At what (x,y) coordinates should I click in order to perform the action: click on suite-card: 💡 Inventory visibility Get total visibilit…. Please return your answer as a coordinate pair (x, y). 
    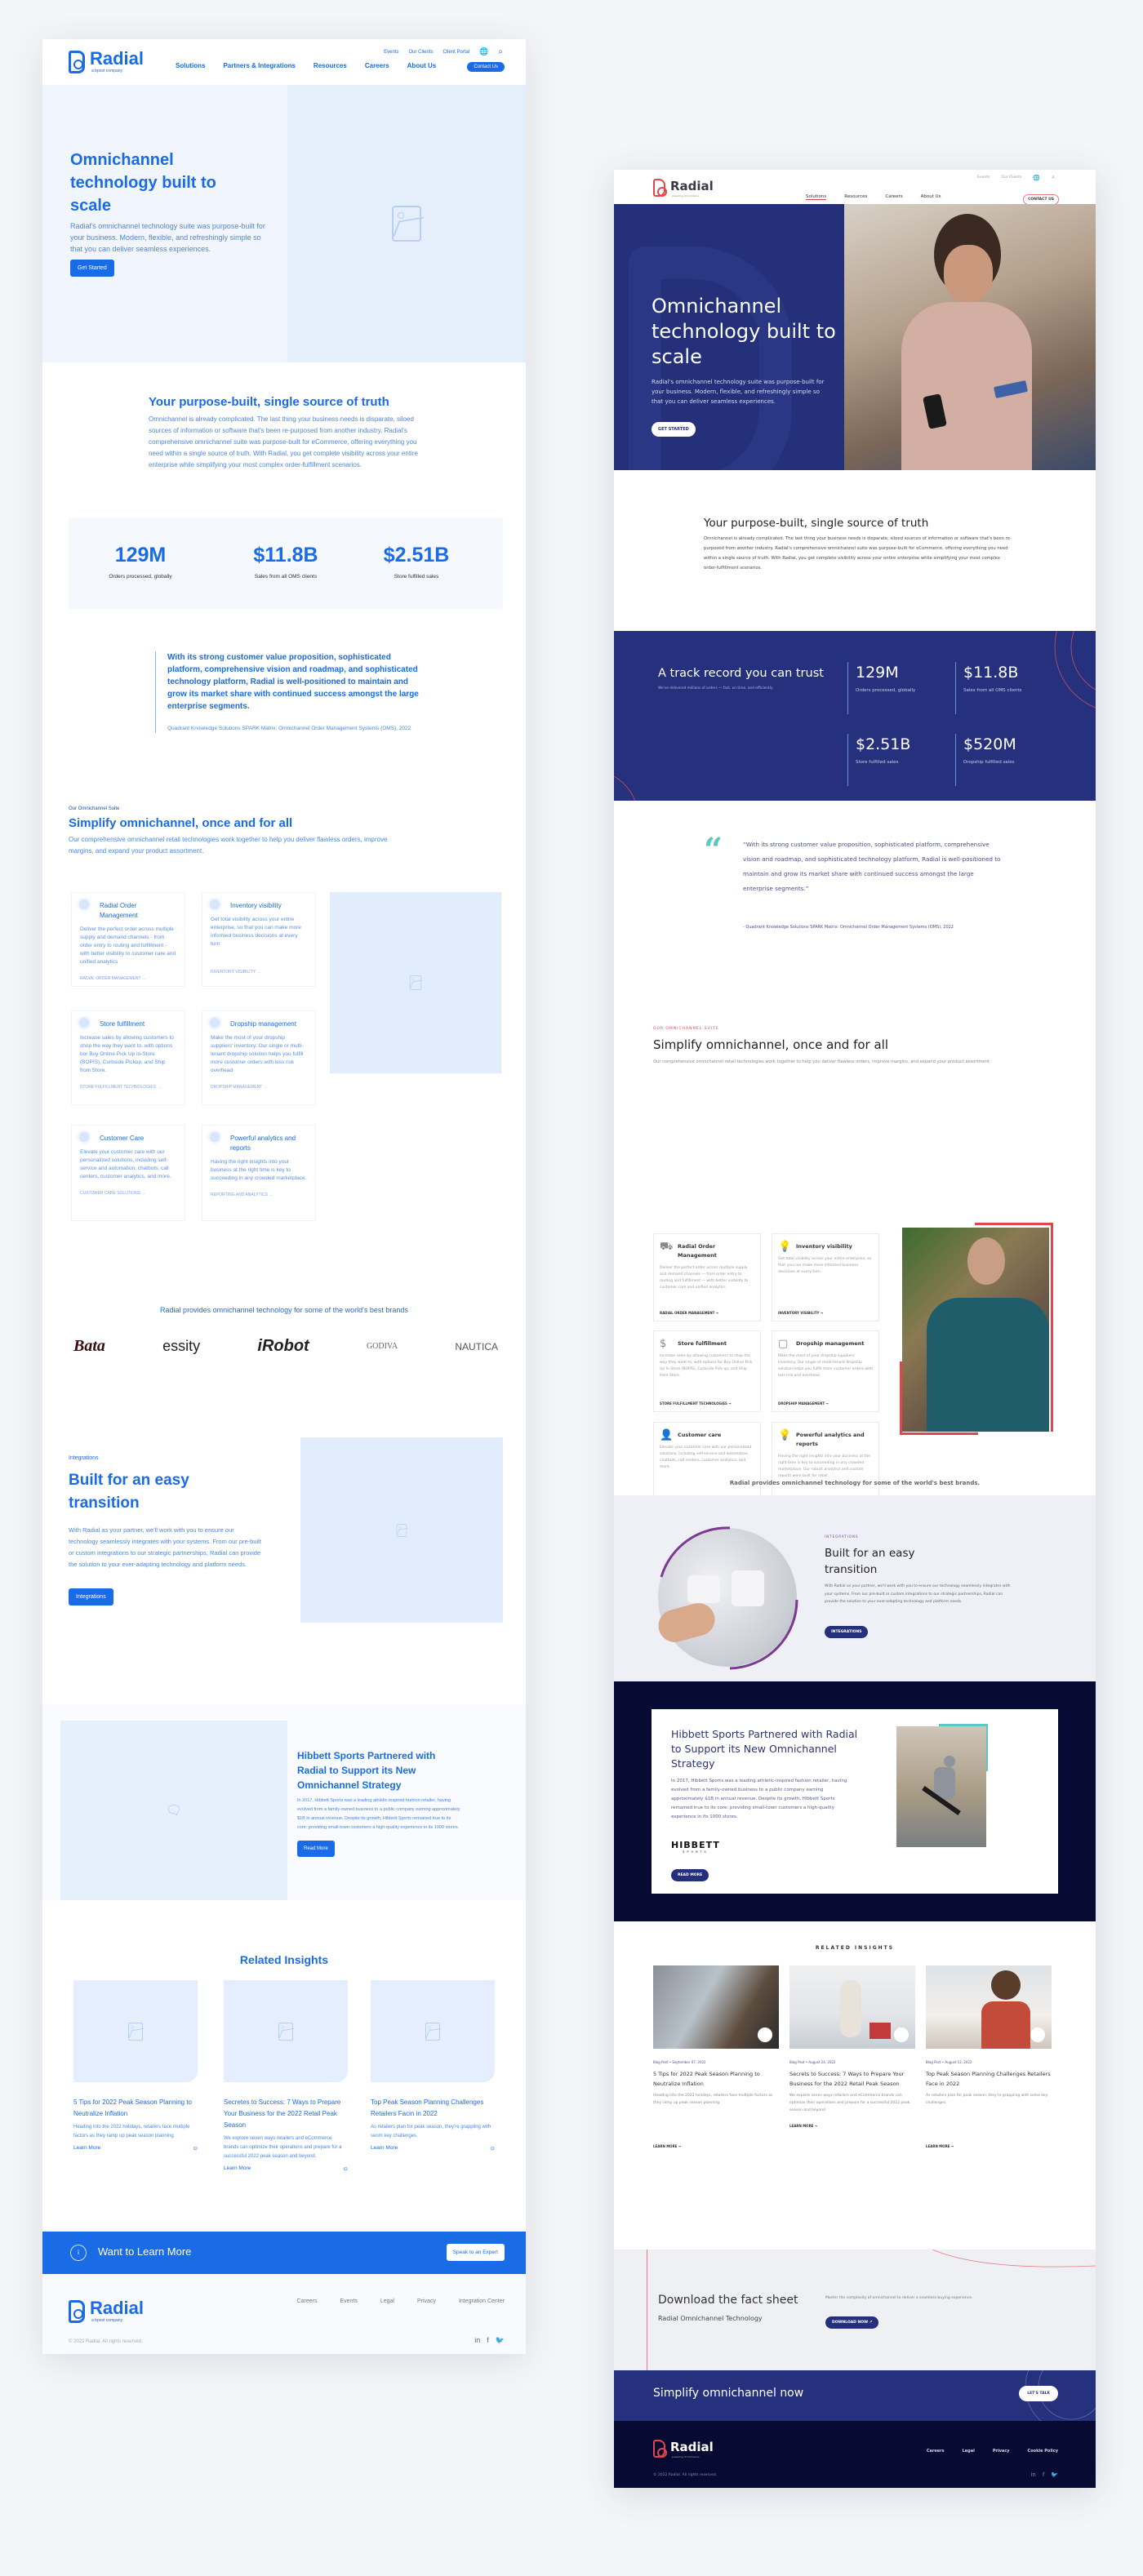
    Looking at the image, I should click on (825, 1277).